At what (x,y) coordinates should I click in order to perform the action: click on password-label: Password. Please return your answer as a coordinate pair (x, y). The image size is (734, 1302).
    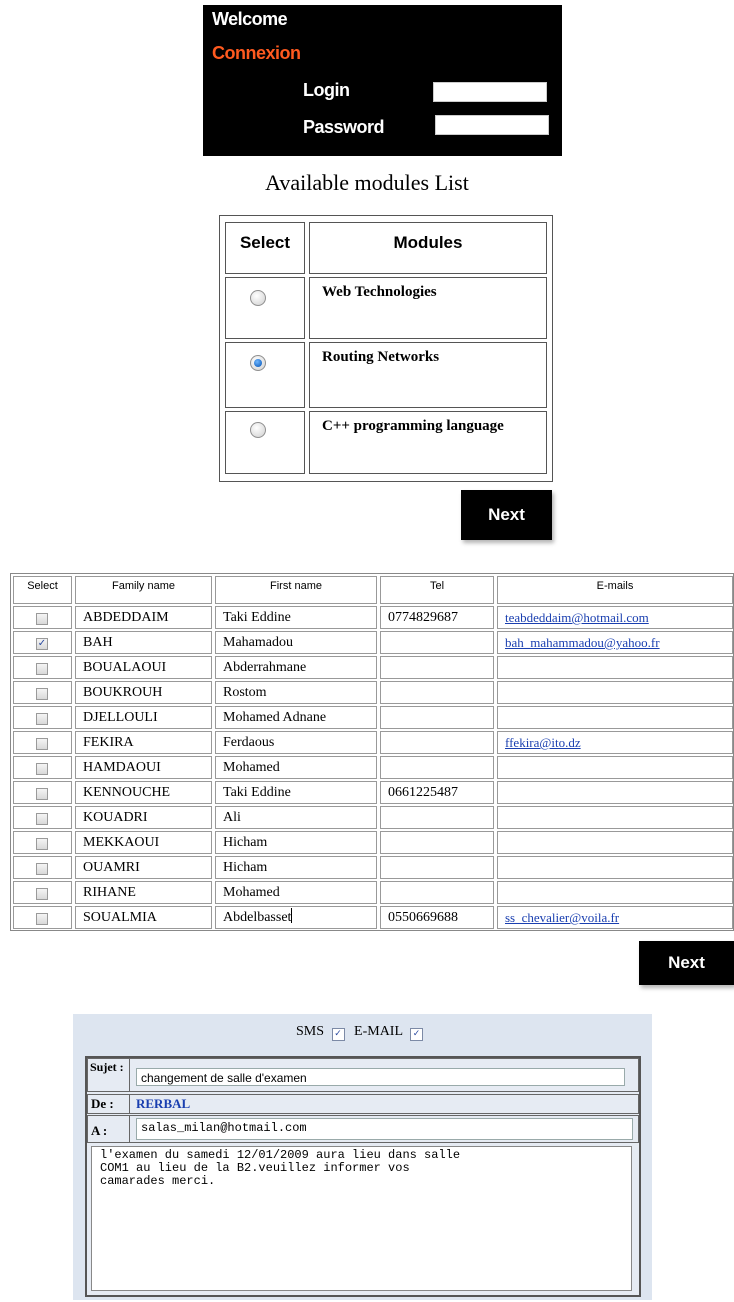
    Looking at the image, I should click on (344, 127).